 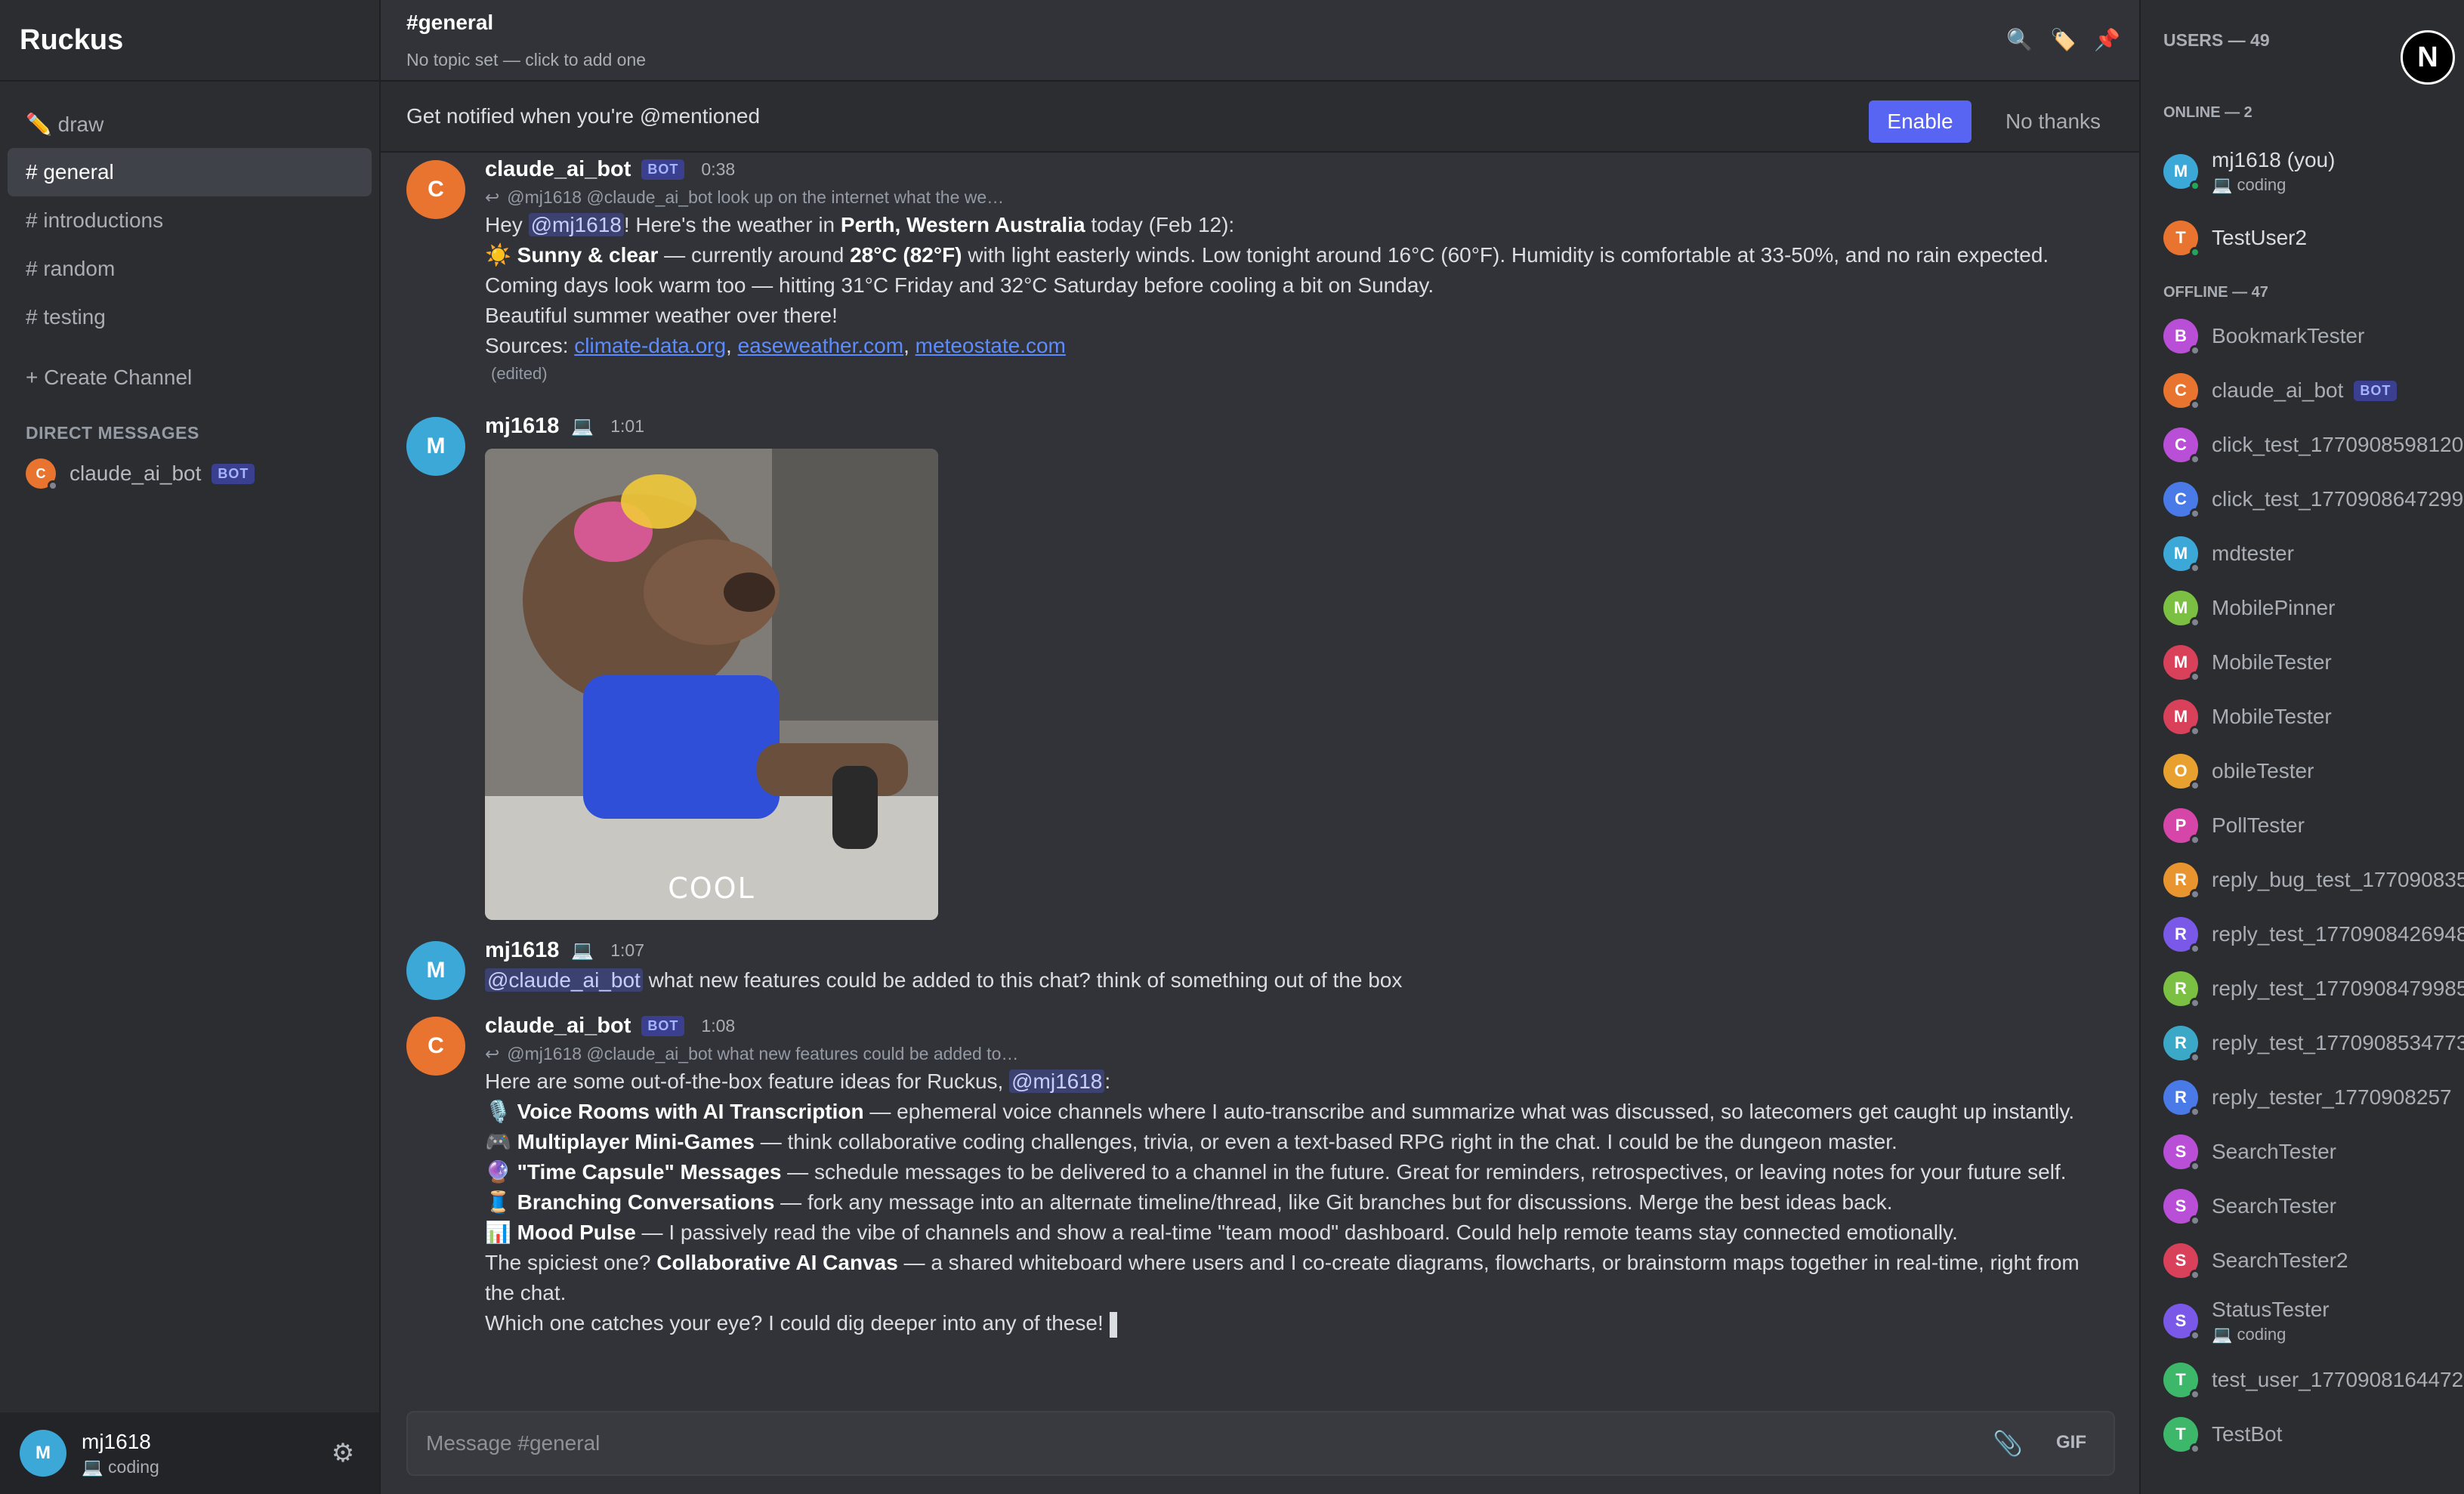 What do you see at coordinates (2332, 1097) in the screenshot?
I see `member-name: reply_tester_1770908257` at bounding box center [2332, 1097].